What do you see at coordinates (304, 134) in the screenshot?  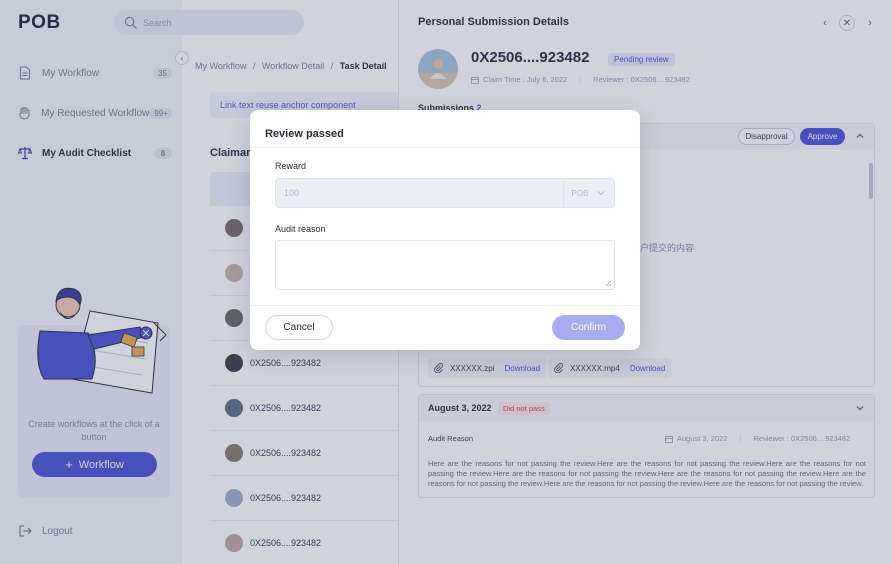 I see `dialog-title: Review passed` at bounding box center [304, 134].